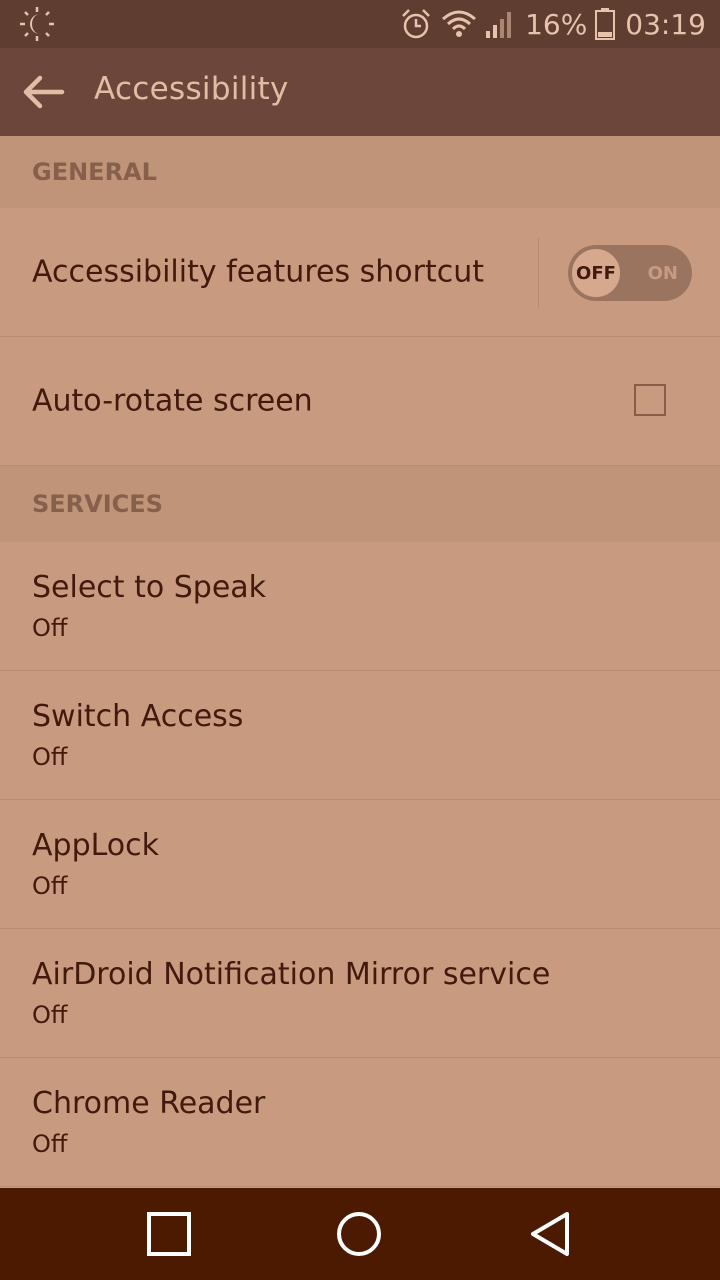  Describe the element at coordinates (138, 716) in the screenshot. I see `service-title: Switch Access` at that location.